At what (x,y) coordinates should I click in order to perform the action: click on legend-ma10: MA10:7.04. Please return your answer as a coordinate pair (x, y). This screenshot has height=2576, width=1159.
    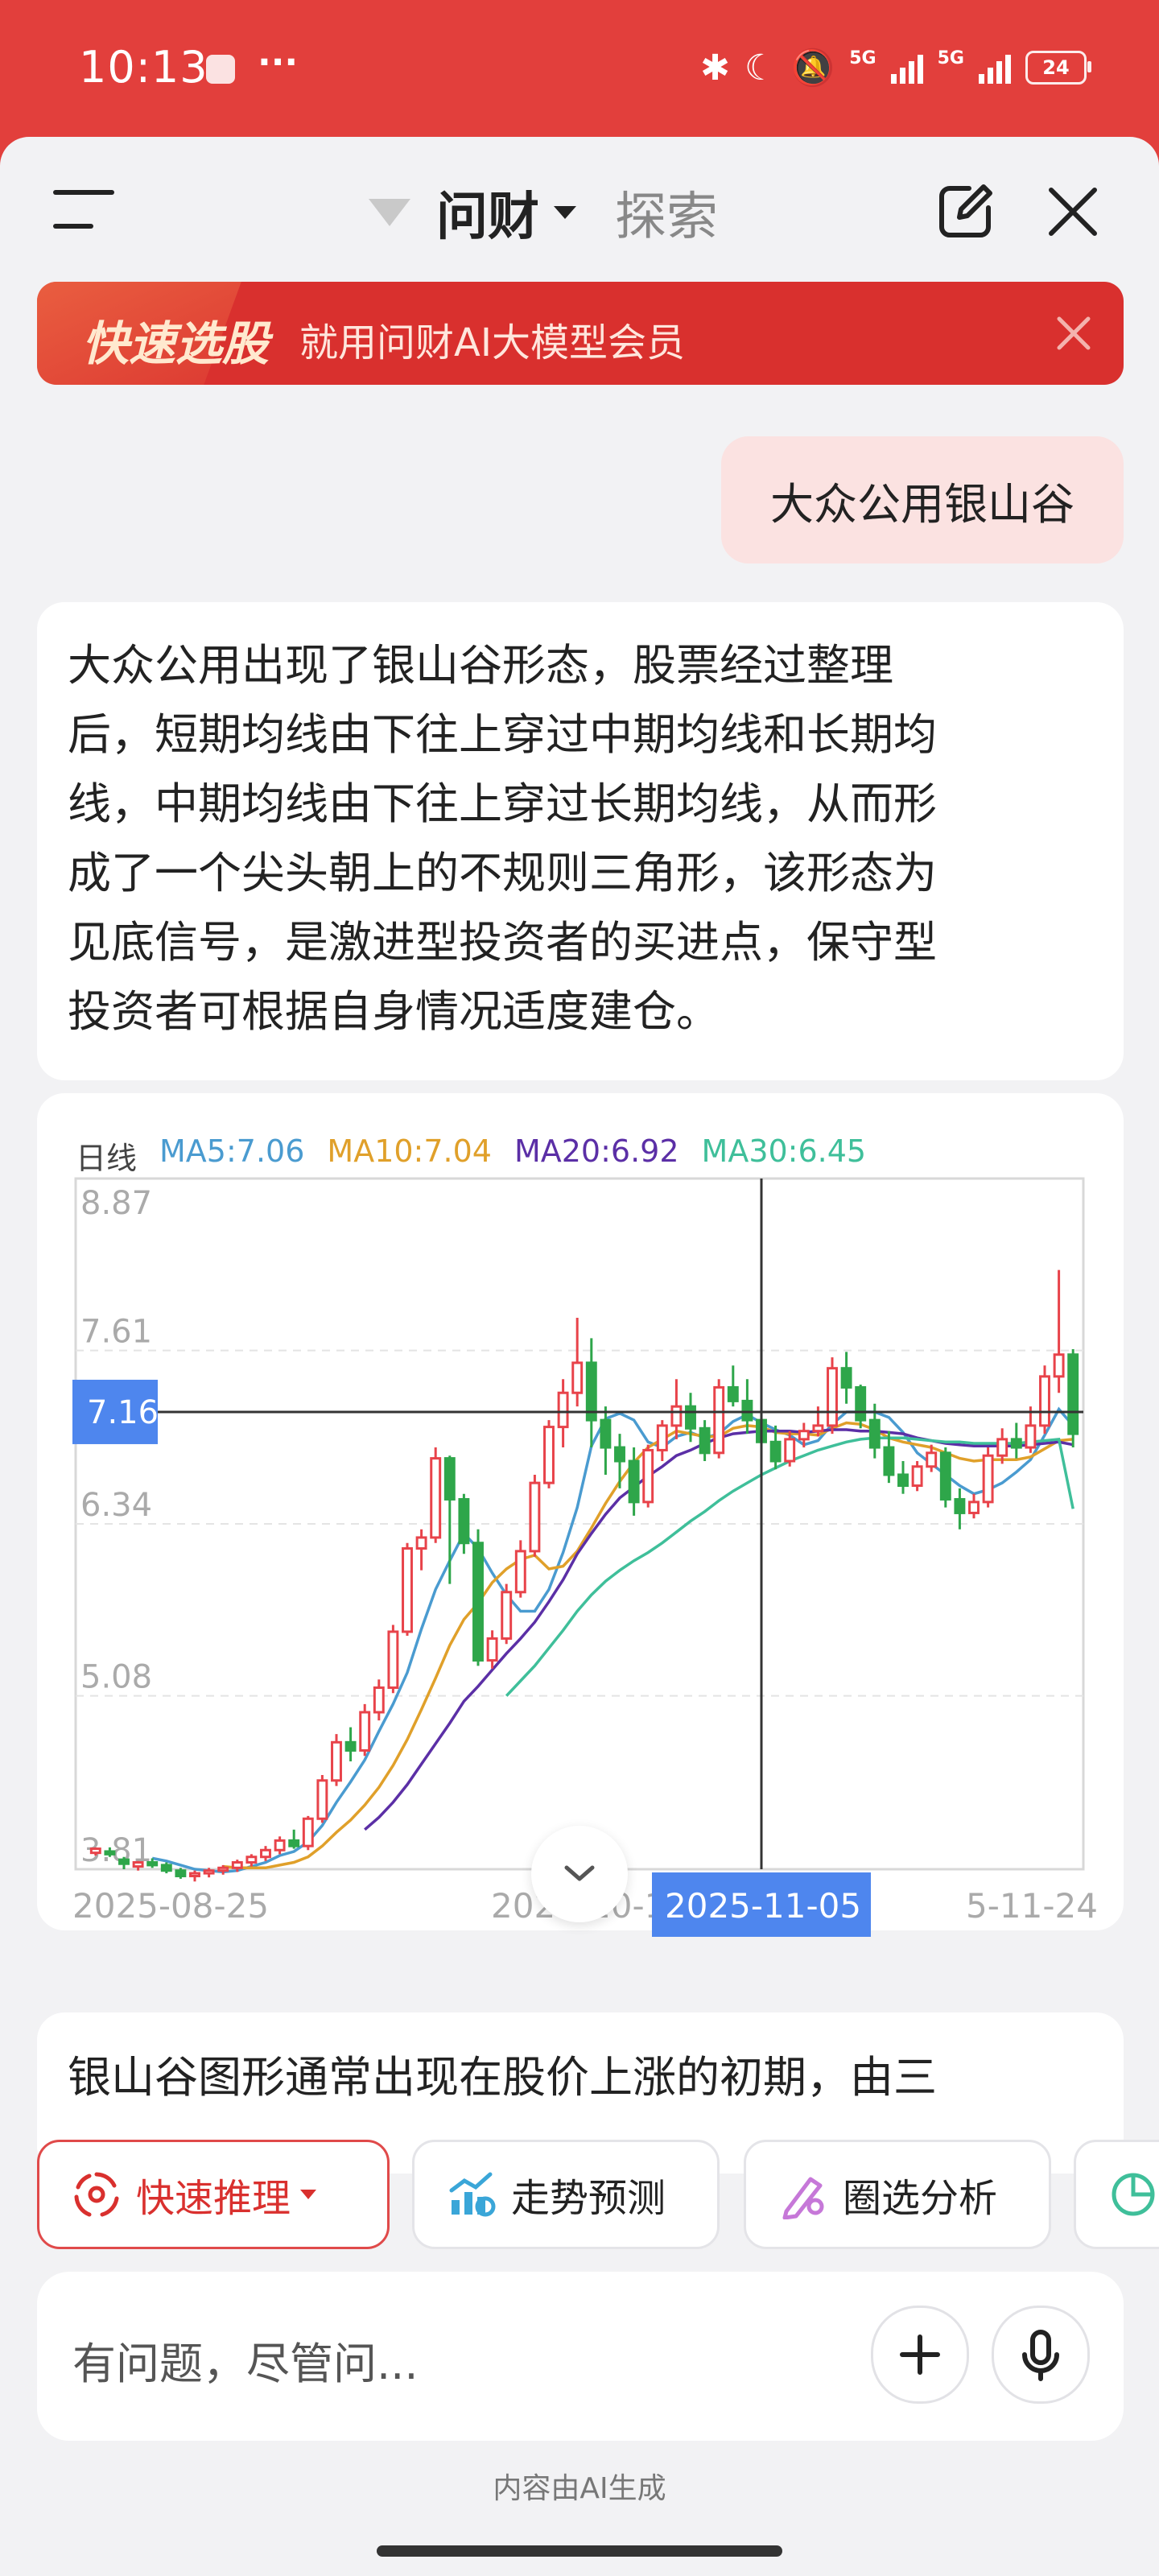
    Looking at the image, I should click on (409, 1151).